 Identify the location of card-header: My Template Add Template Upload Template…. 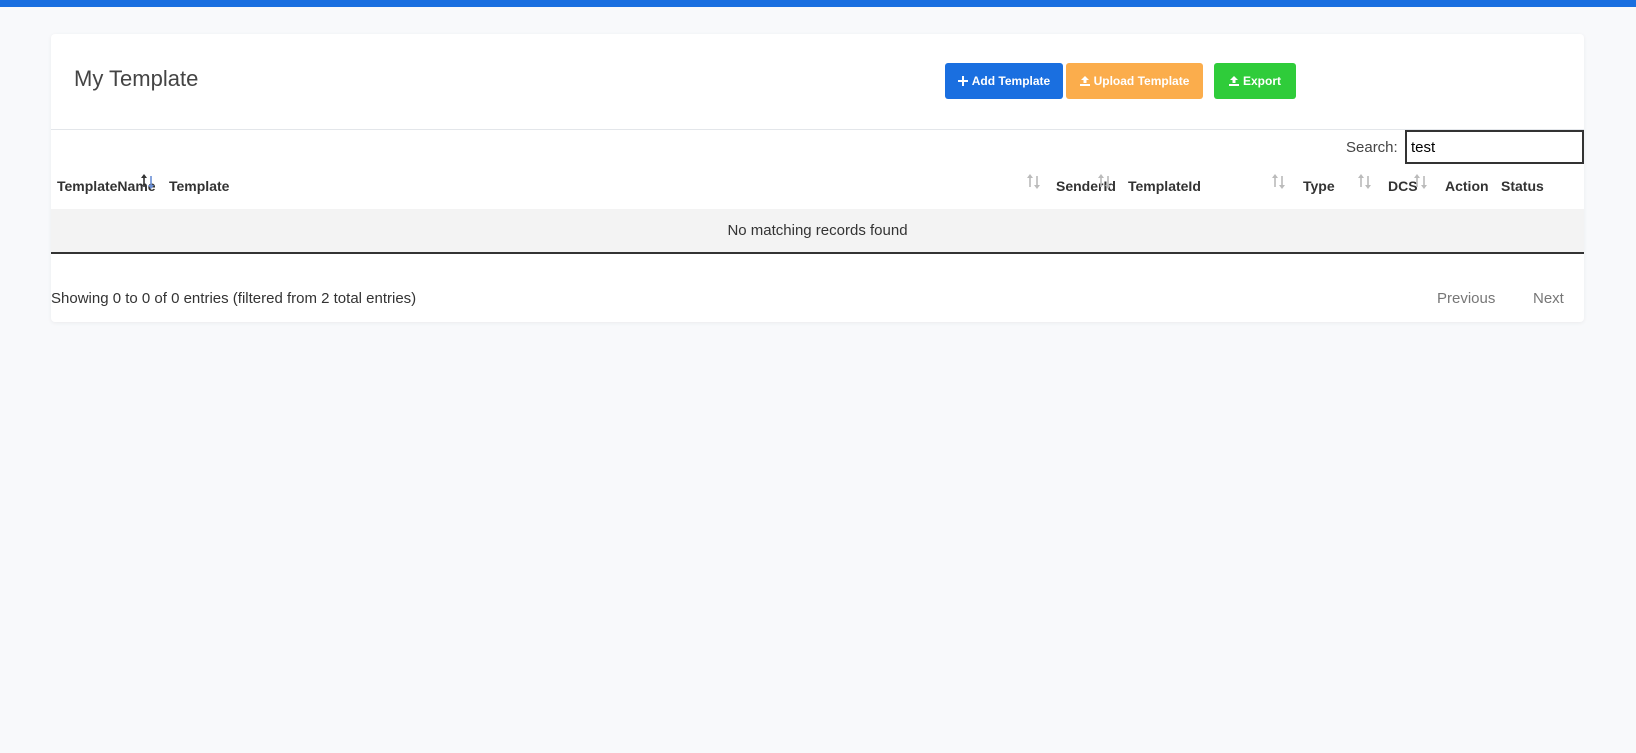
(817, 82).